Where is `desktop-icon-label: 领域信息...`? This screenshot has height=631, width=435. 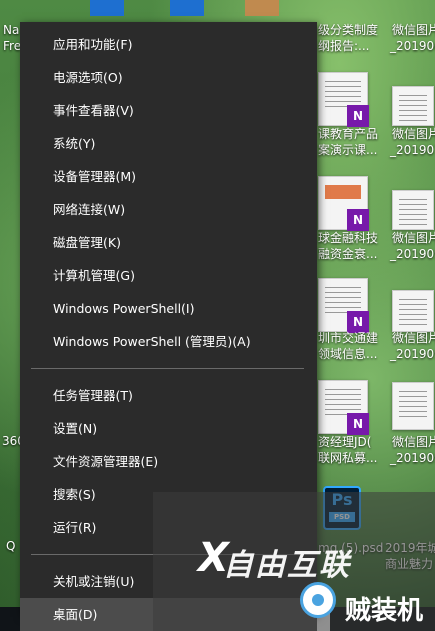
desktop-icon-label: 领域信息... is located at coordinates (347, 354).